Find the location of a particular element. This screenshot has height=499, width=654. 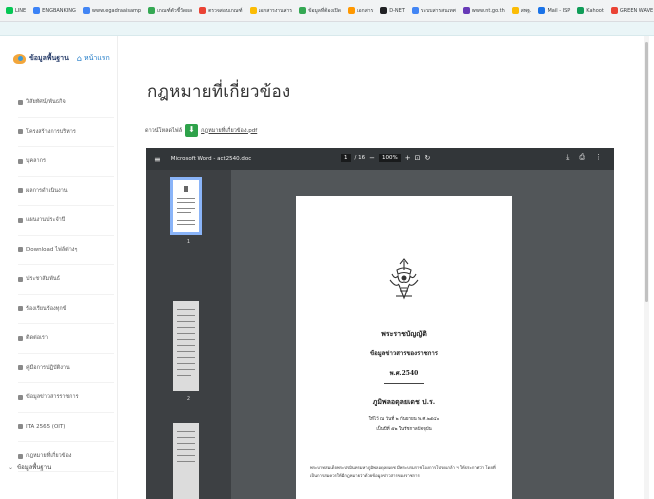

page-number-input: 1 is located at coordinates (346, 158).